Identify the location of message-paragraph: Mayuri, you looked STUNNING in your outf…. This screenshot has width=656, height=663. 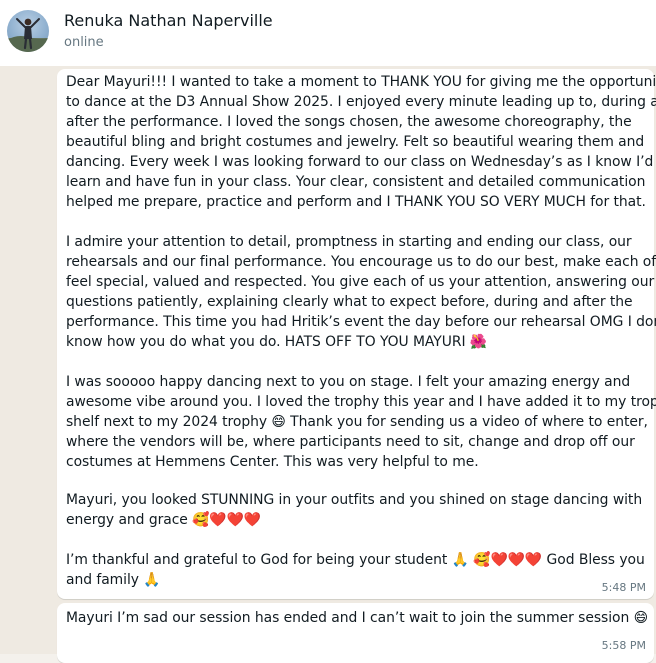
(354, 510).